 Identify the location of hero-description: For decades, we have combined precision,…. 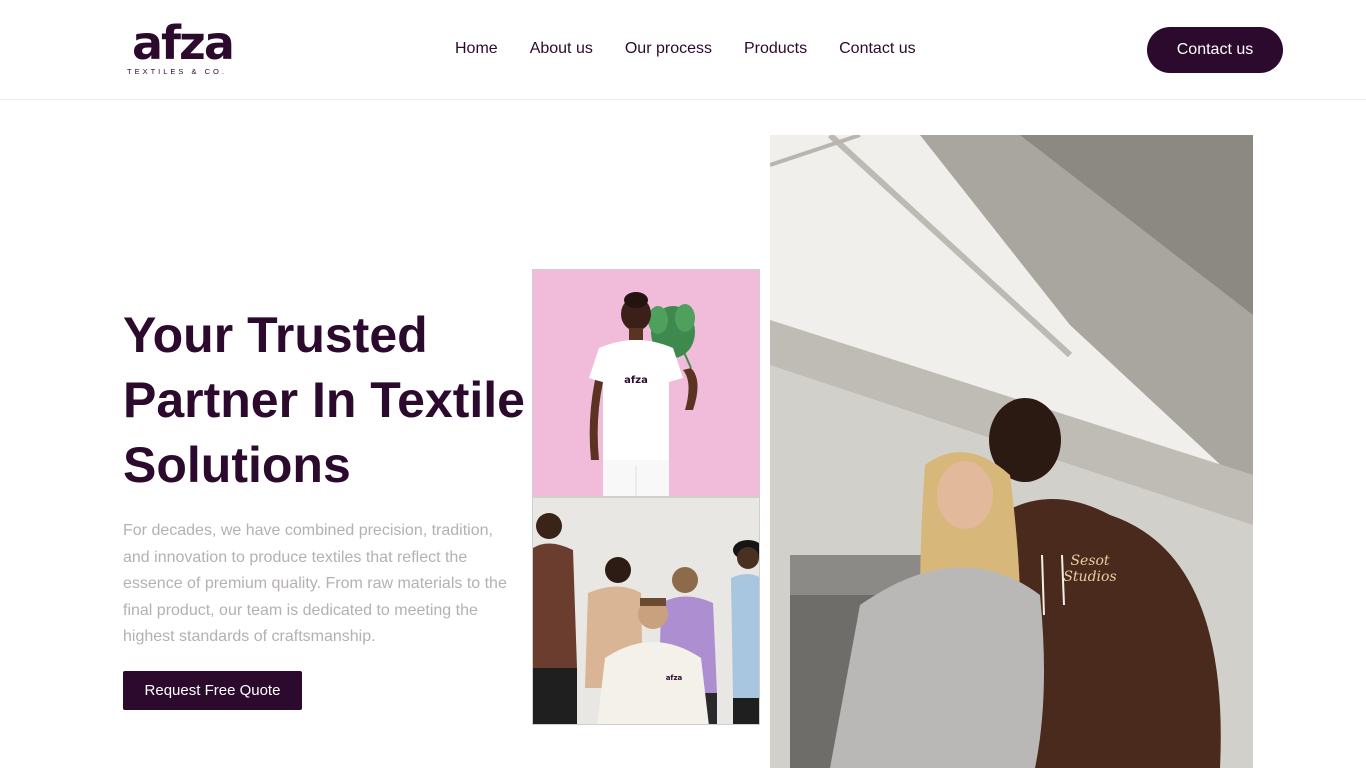
(320, 584).